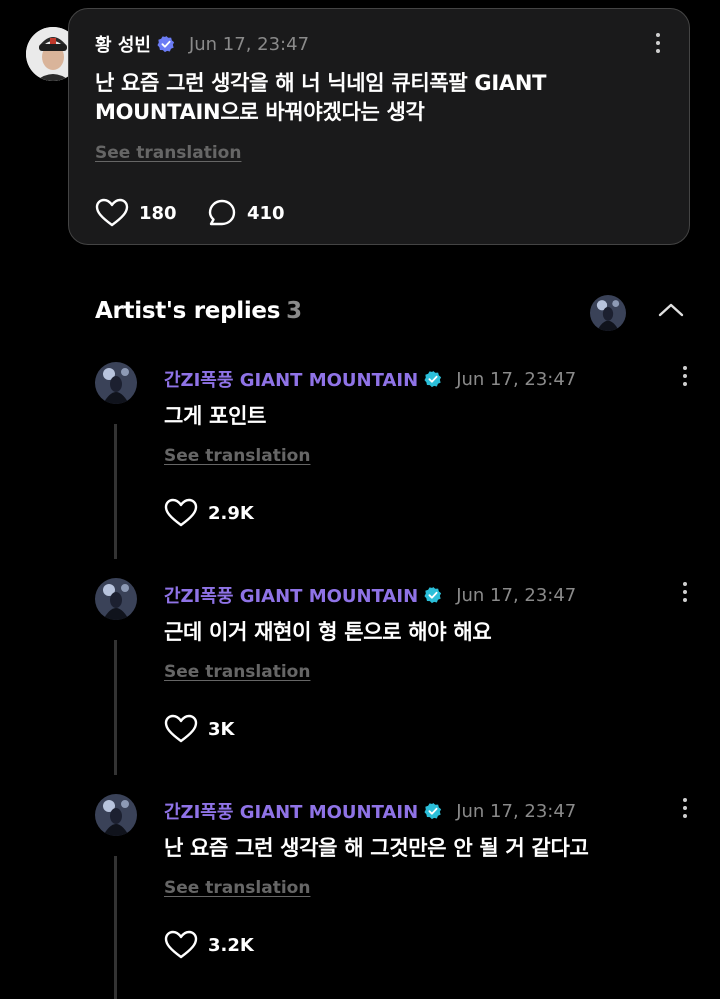  What do you see at coordinates (188, 311) in the screenshot?
I see `artist-replies-label: Artist's replies` at bounding box center [188, 311].